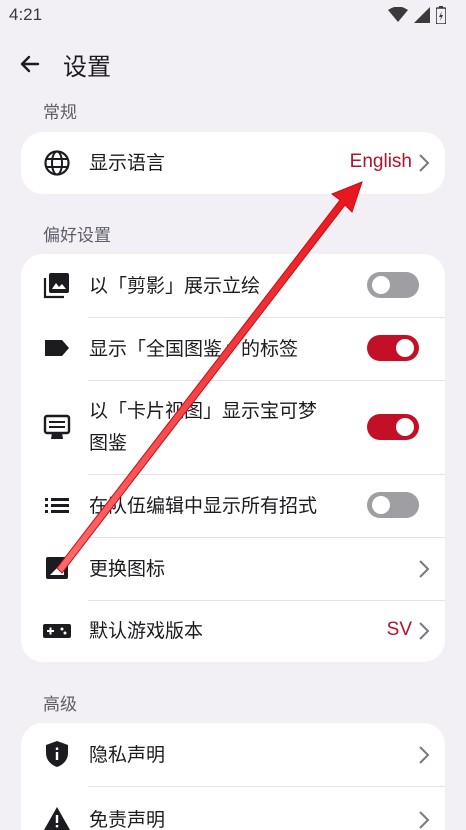 The image size is (466, 830). Describe the element at coordinates (57, 817) in the screenshot. I see `warning-icon` at that location.